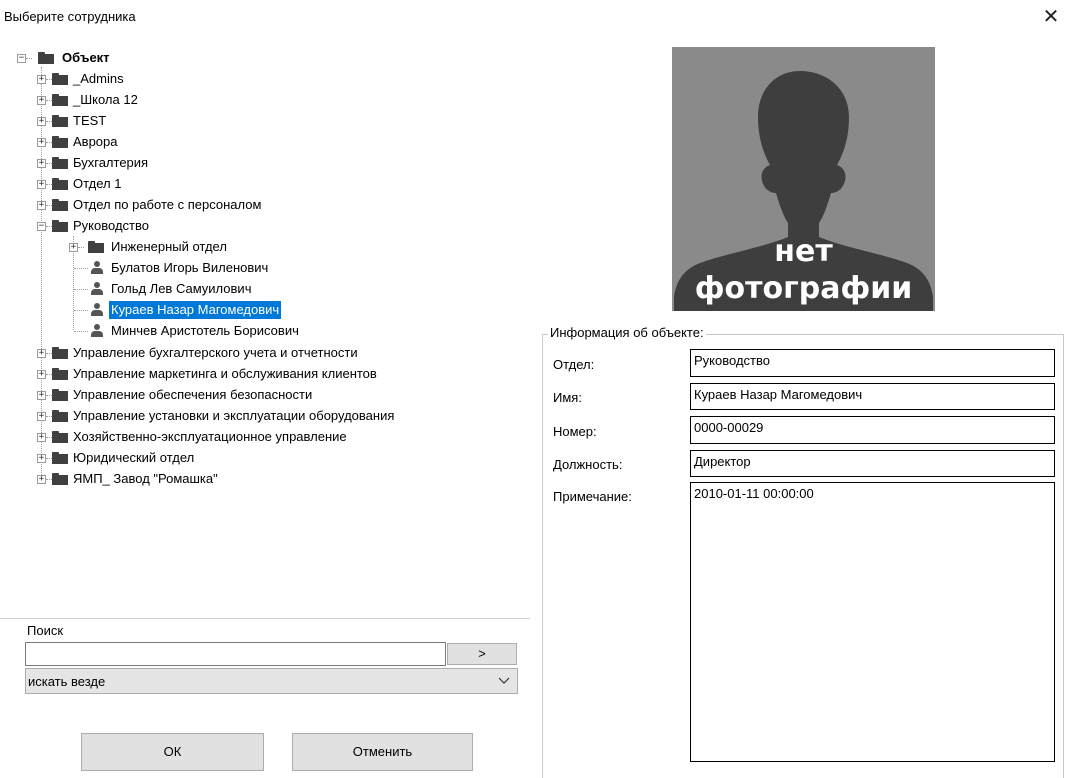 The height and width of the screenshot is (778, 1065). What do you see at coordinates (86, 57) in the screenshot?
I see `tree-node-label: Объект` at bounding box center [86, 57].